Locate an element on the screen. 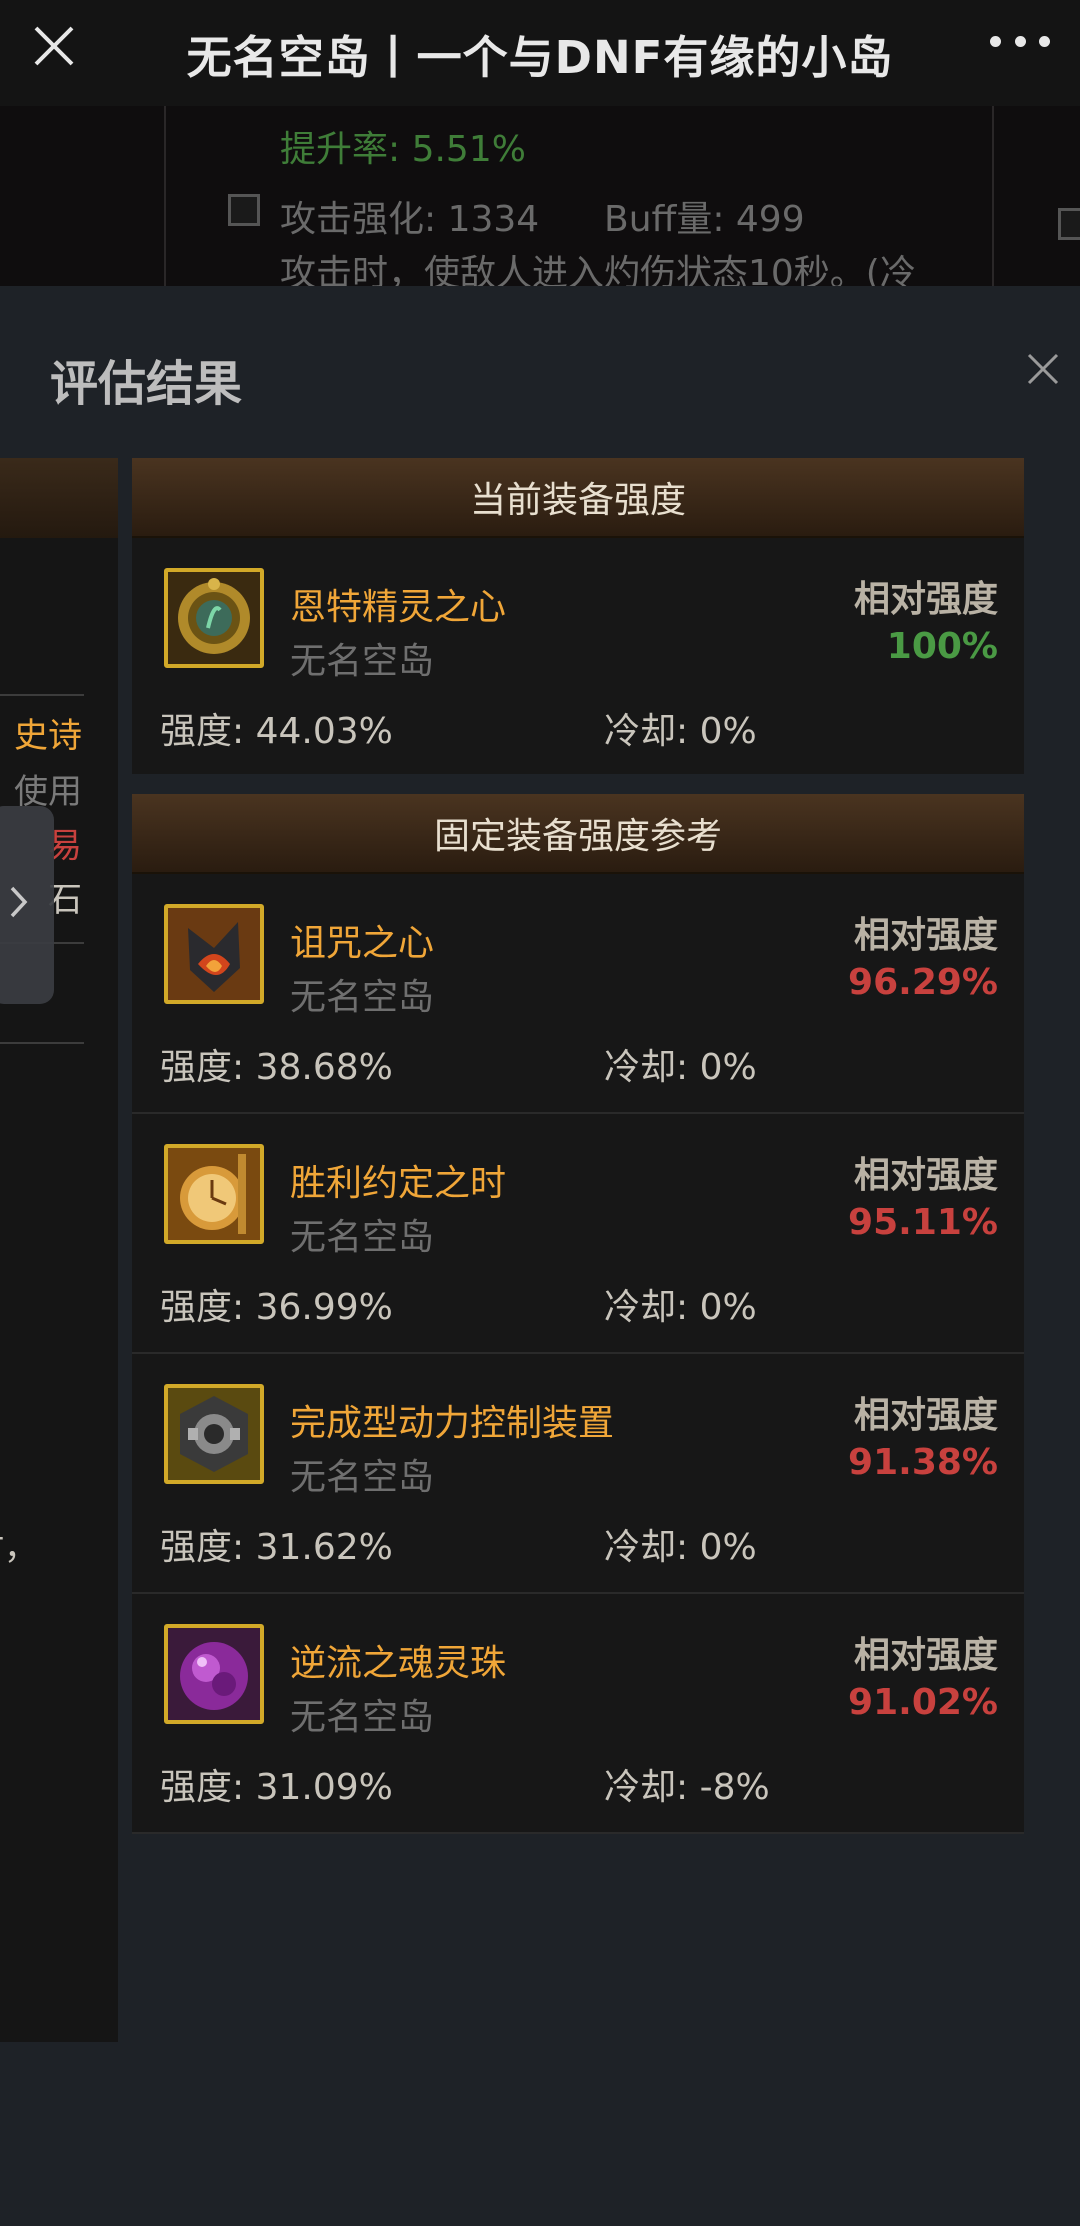 Image resolution: width=1080 pixels, height=2226 pixels. more-options-icon is located at coordinates (1020, 41).